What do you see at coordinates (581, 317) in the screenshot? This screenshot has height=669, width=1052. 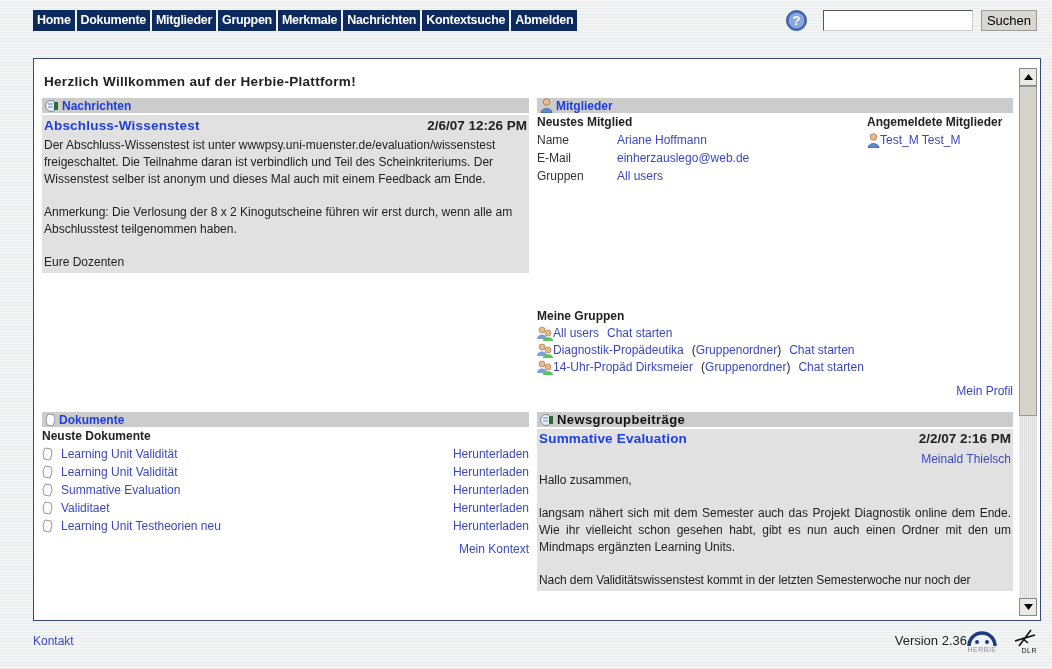 I see `subheading: Meine Gruppen` at bounding box center [581, 317].